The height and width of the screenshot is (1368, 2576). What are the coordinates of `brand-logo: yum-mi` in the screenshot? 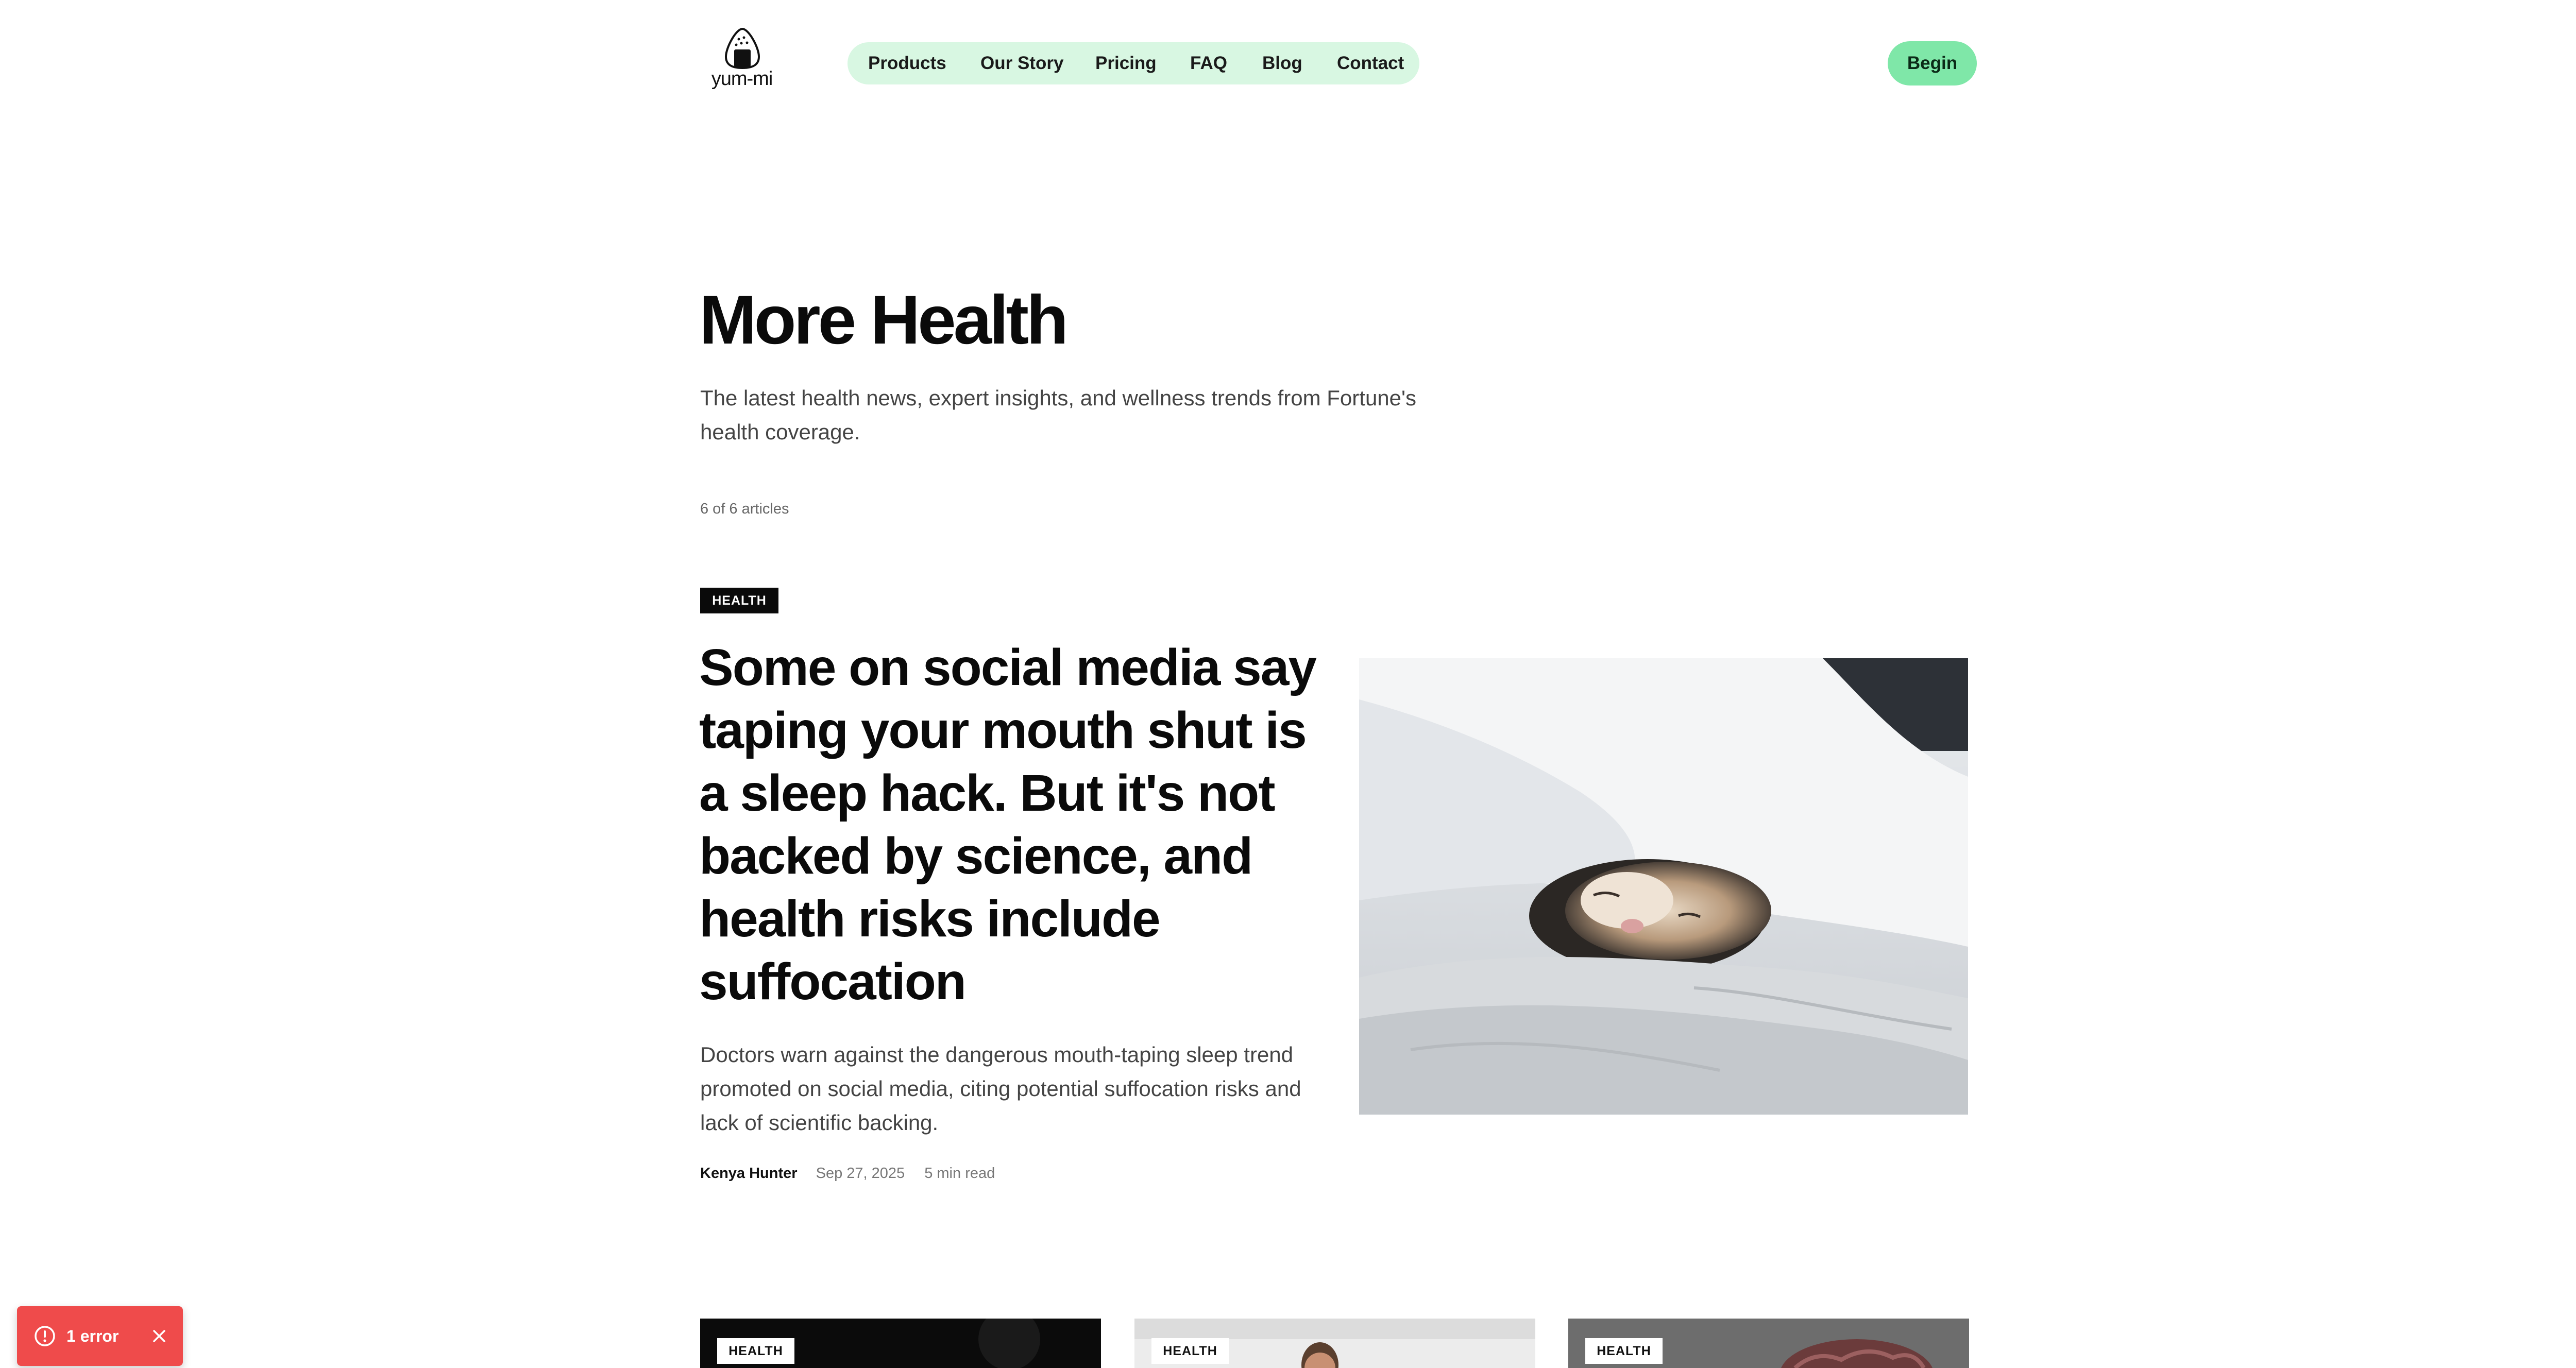 It's located at (742, 60).